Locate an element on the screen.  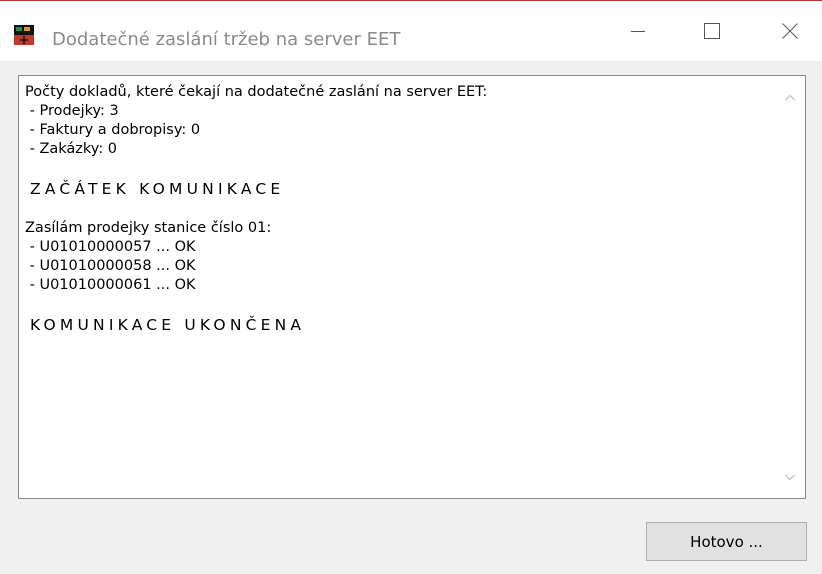
minimize-icon is located at coordinates (638, 31).